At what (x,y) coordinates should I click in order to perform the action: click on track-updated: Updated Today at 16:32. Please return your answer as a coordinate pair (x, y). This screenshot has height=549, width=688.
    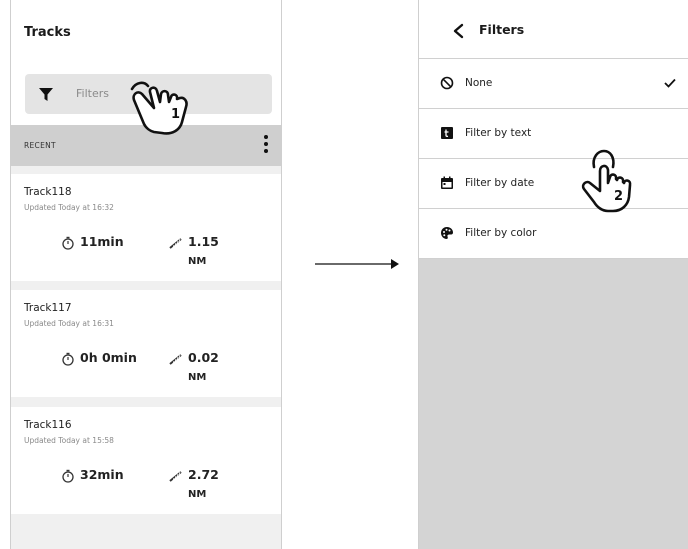
    Looking at the image, I should click on (69, 207).